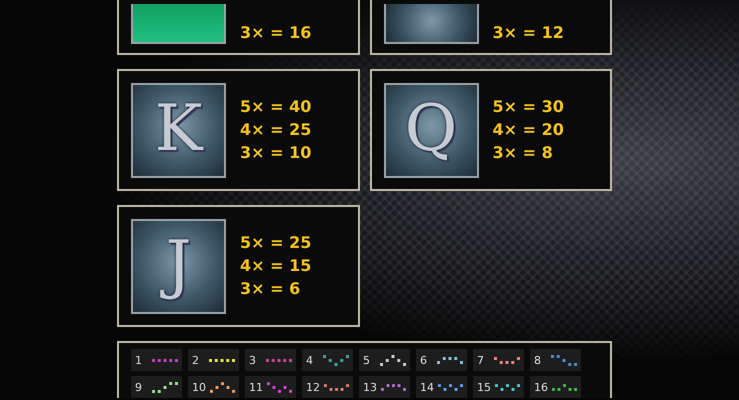 The width and height of the screenshot is (739, 400). I want to click on payline-number: 2, so click(195, 360).